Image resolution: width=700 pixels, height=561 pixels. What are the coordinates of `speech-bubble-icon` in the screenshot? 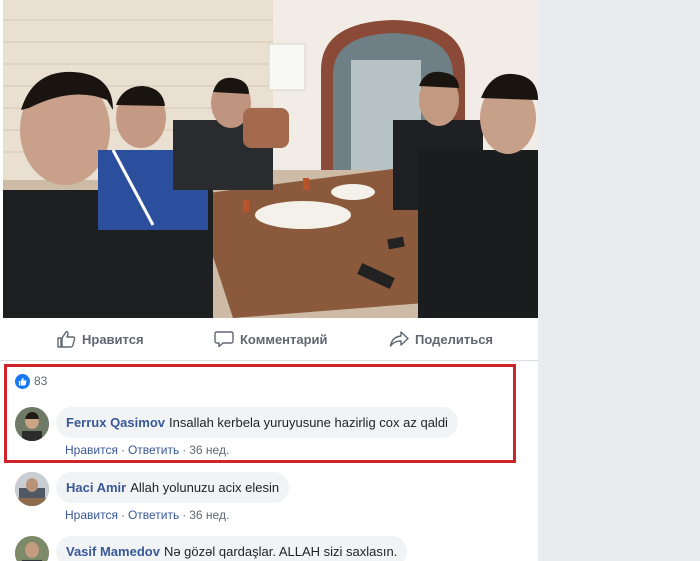 It's located at (224, 339).